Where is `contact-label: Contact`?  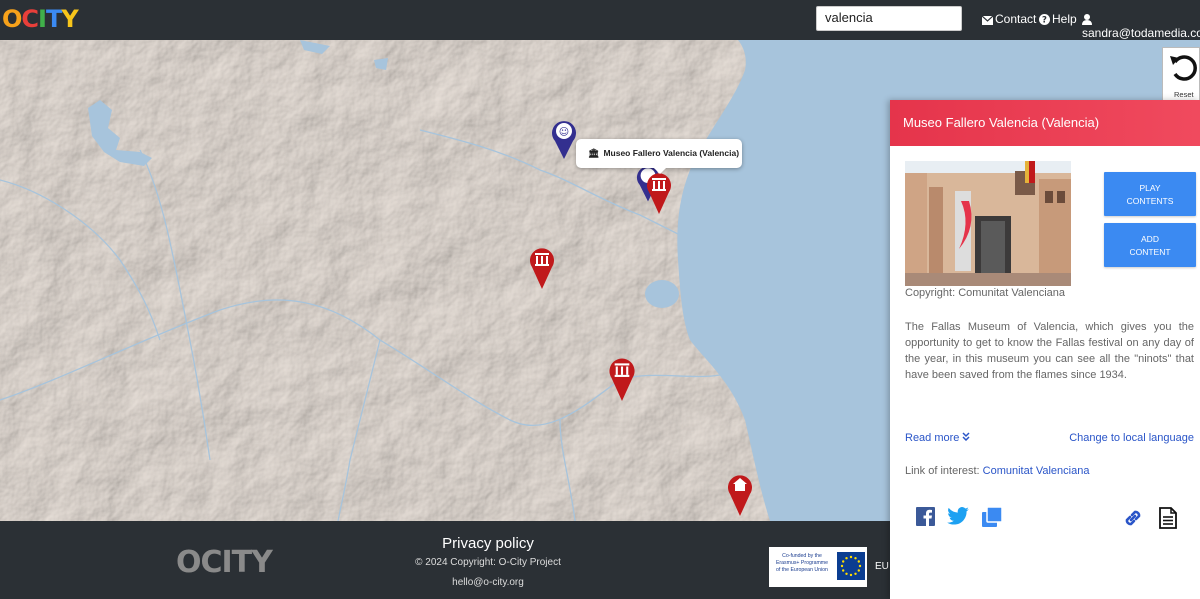
contact-label: Contact is located at coordinates (1016, 19).